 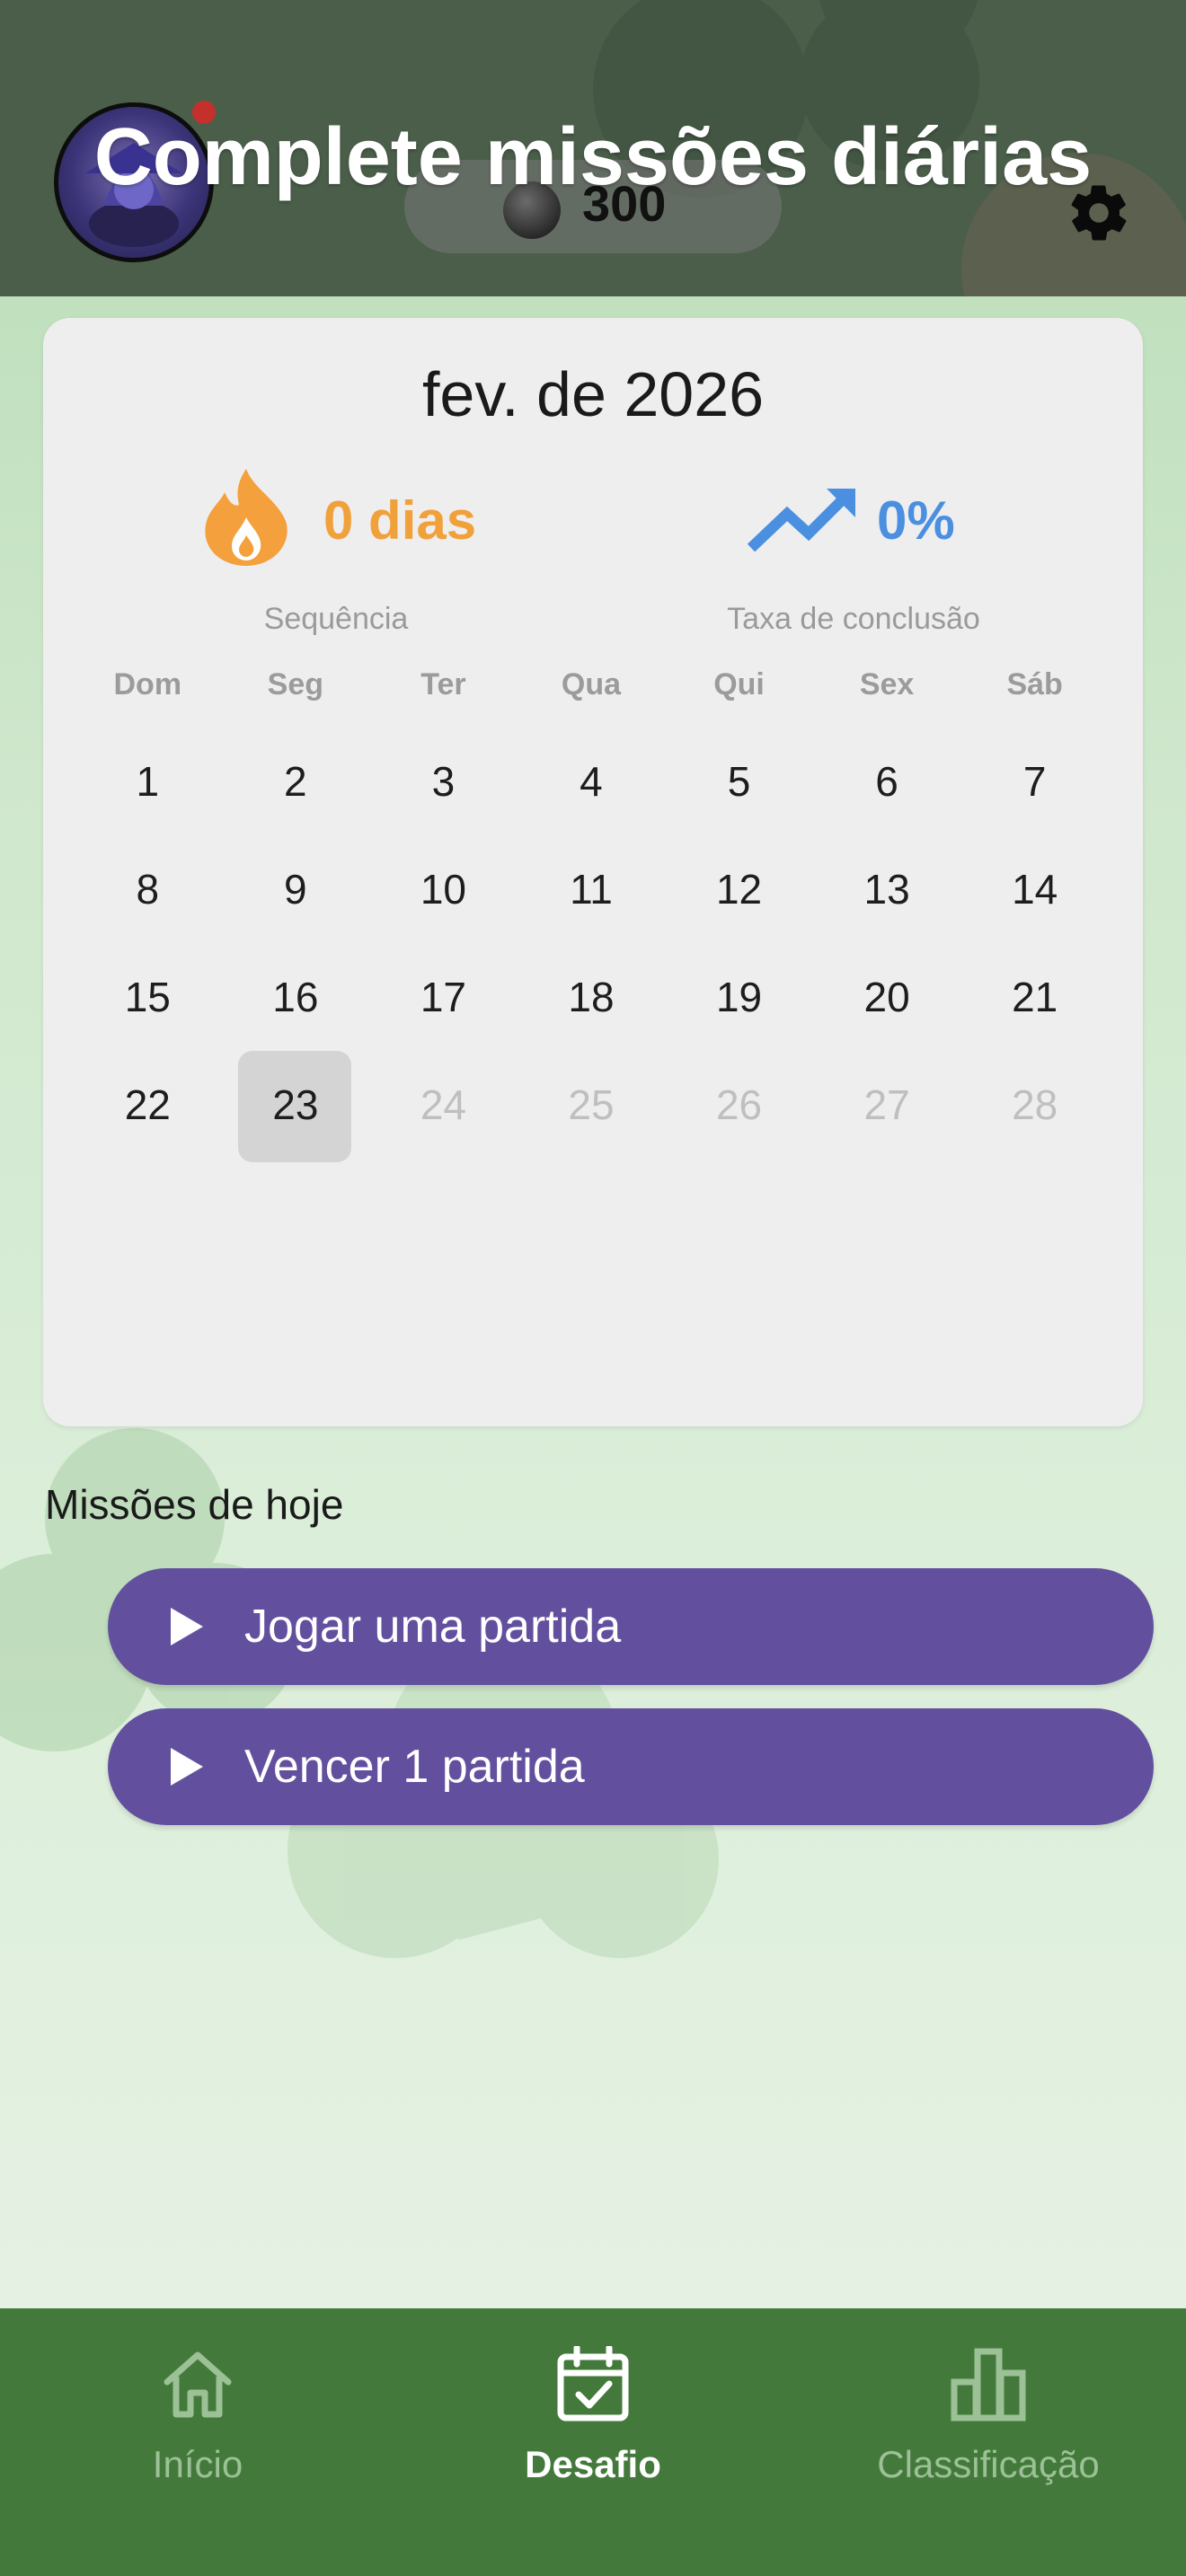 I want to click on calendar-day: 18, so click(x=592, y=997).